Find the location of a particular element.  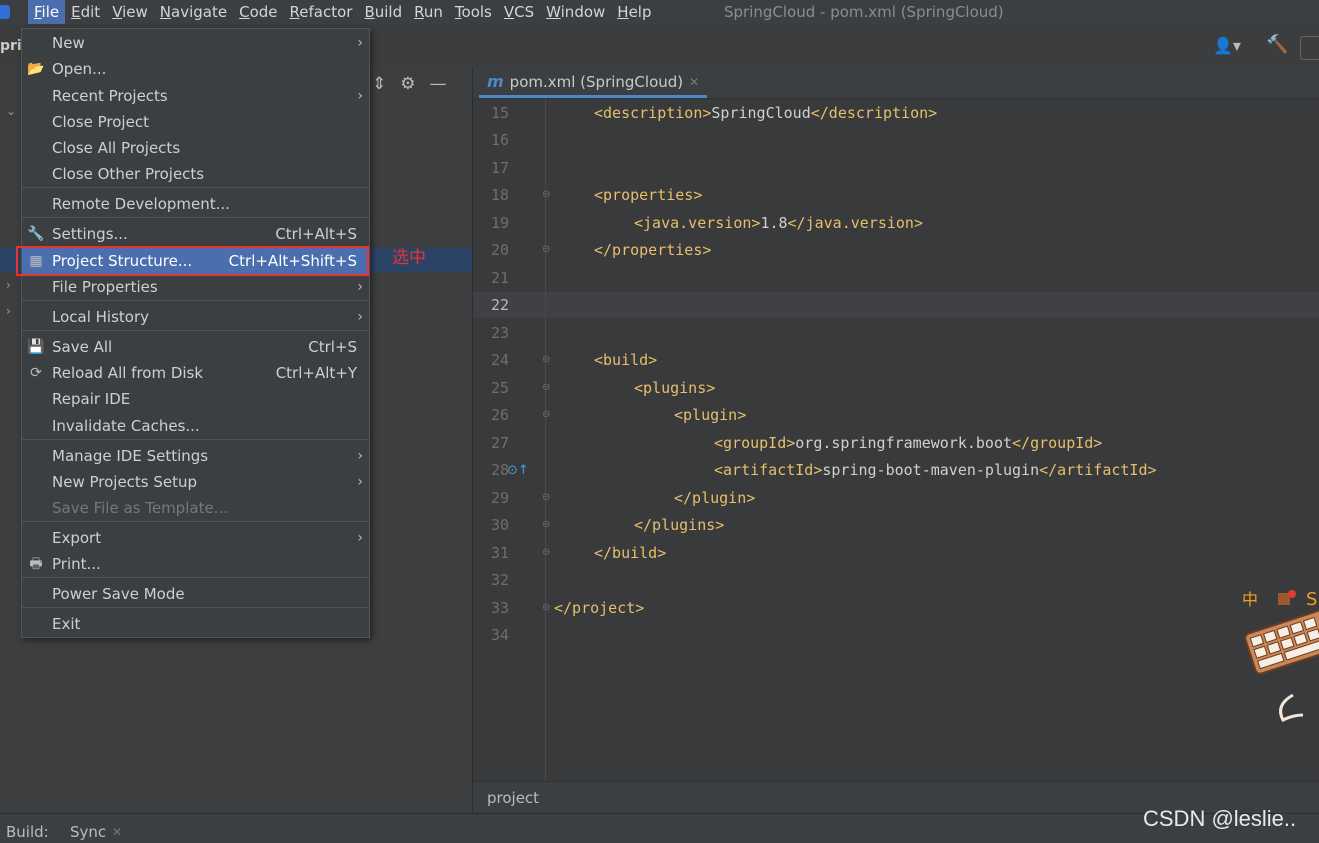

menu-item-power-save-mode: Power Save Mode is located at coordinates (195, 594).